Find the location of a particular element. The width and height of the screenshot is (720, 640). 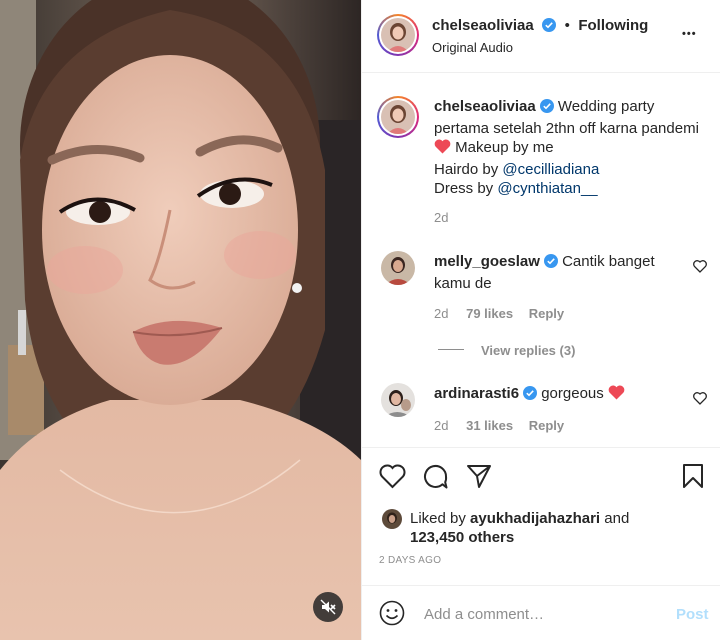

likes-conjunction: and is located at coordinates (617, 518).